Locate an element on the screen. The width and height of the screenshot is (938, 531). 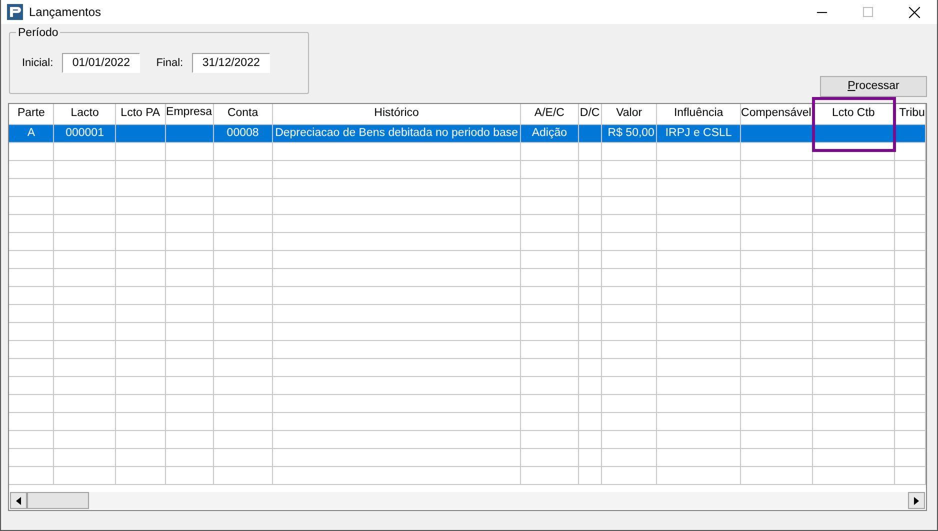
table-cell: Adição is located at coordinates (549, 133).